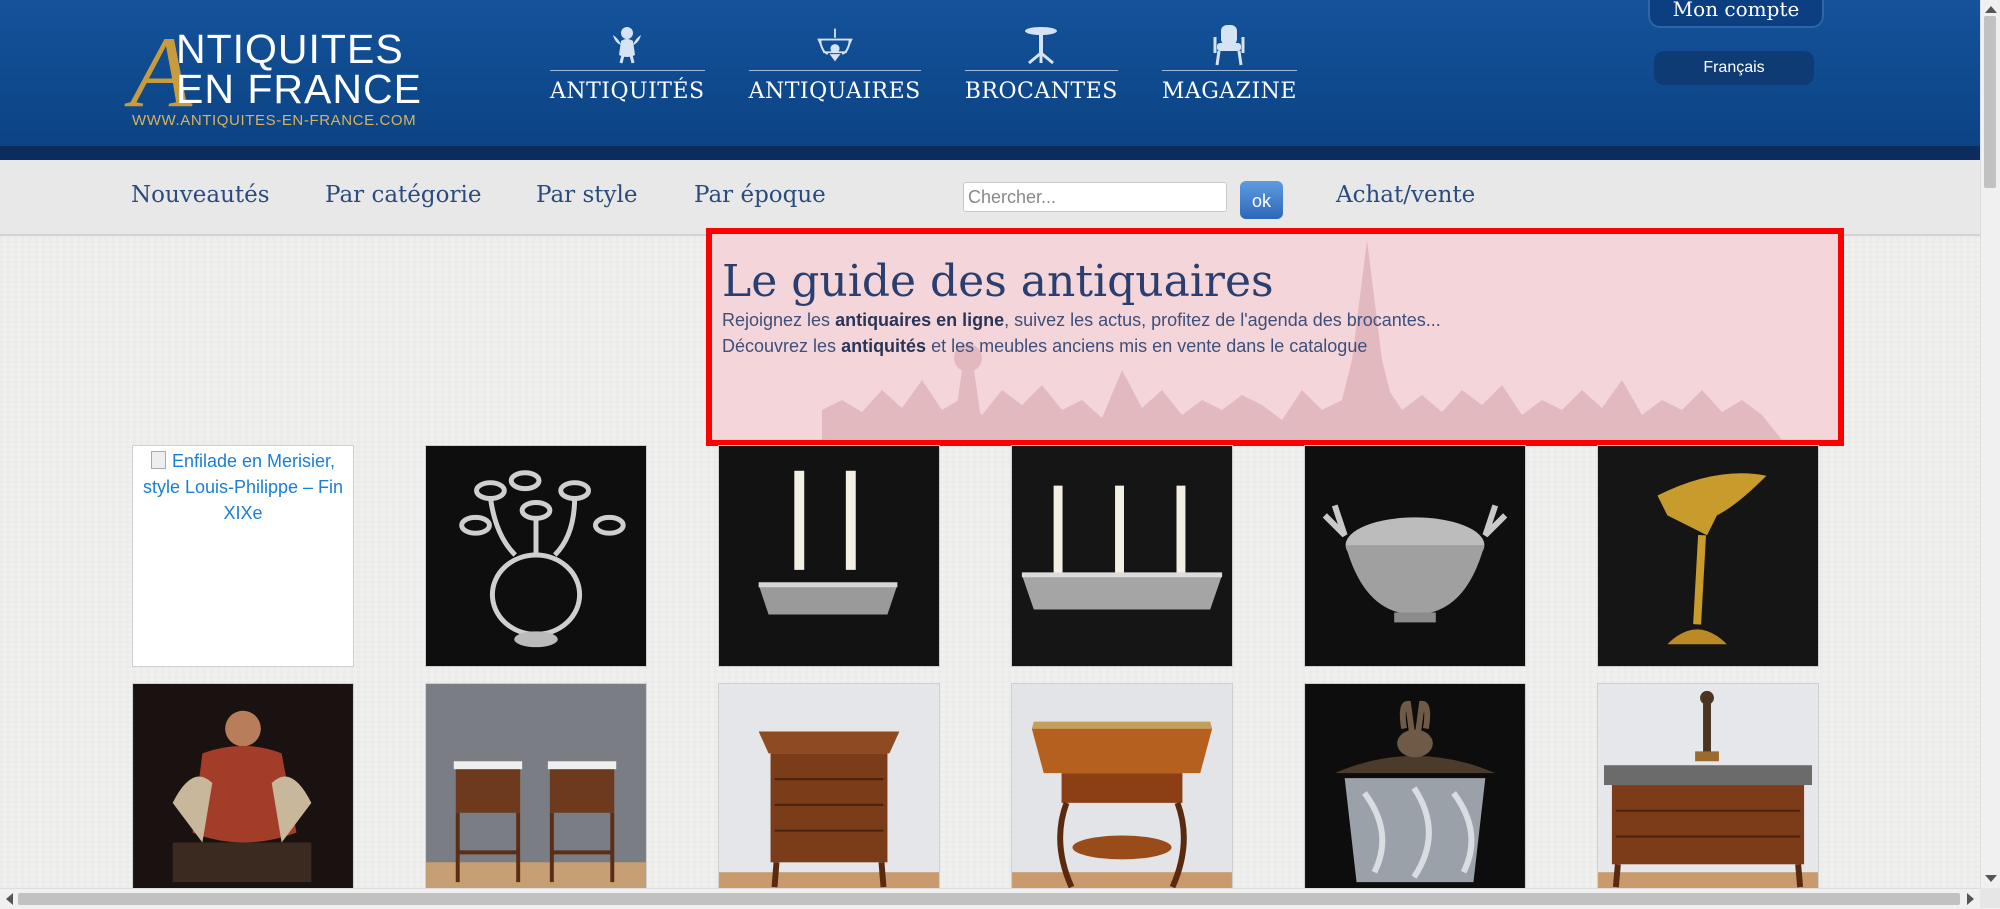  Describe the element at coordinates (1041, 91) in the screenshot. I see `main-nav-label: BROCANTES` at that location.